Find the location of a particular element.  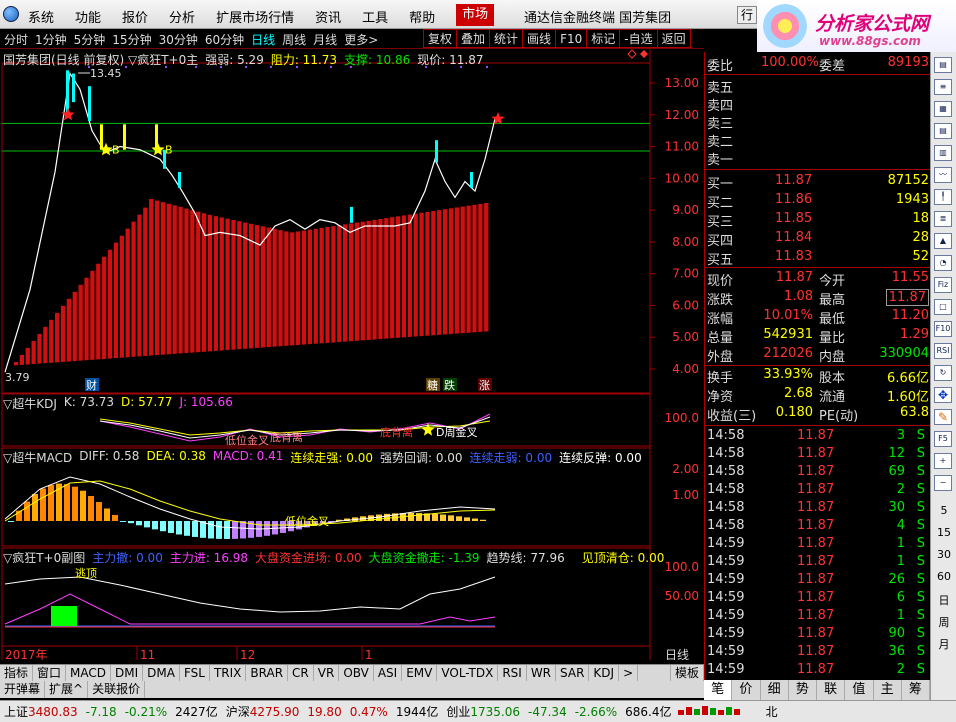

tool-back-button: 返回 is located at coordinates (673, 38).